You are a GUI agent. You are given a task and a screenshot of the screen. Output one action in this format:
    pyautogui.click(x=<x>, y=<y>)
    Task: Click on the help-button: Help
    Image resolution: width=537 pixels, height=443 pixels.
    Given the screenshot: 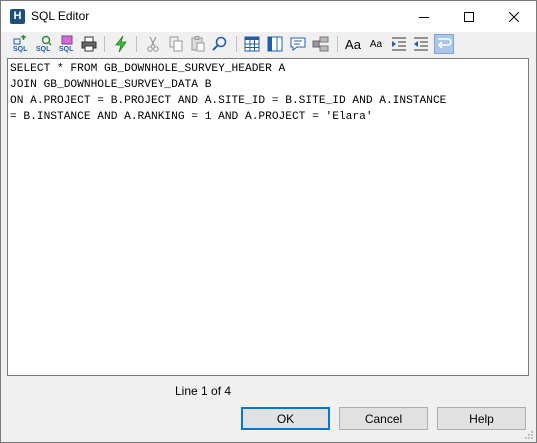 What is the action you would take?
    pyautogui.click(x=481, y=418)
    